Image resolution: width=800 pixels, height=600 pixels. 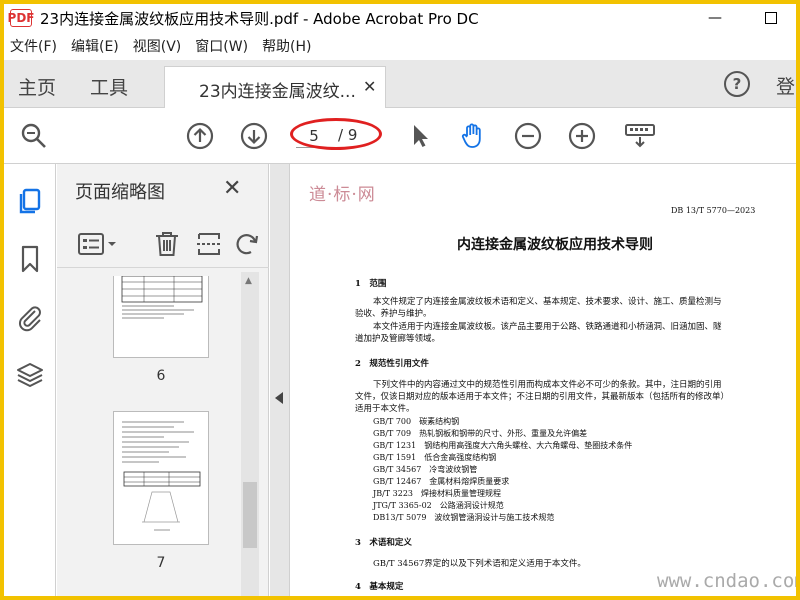 I want to click on delete-page-icon, so click(x=167, y=244).